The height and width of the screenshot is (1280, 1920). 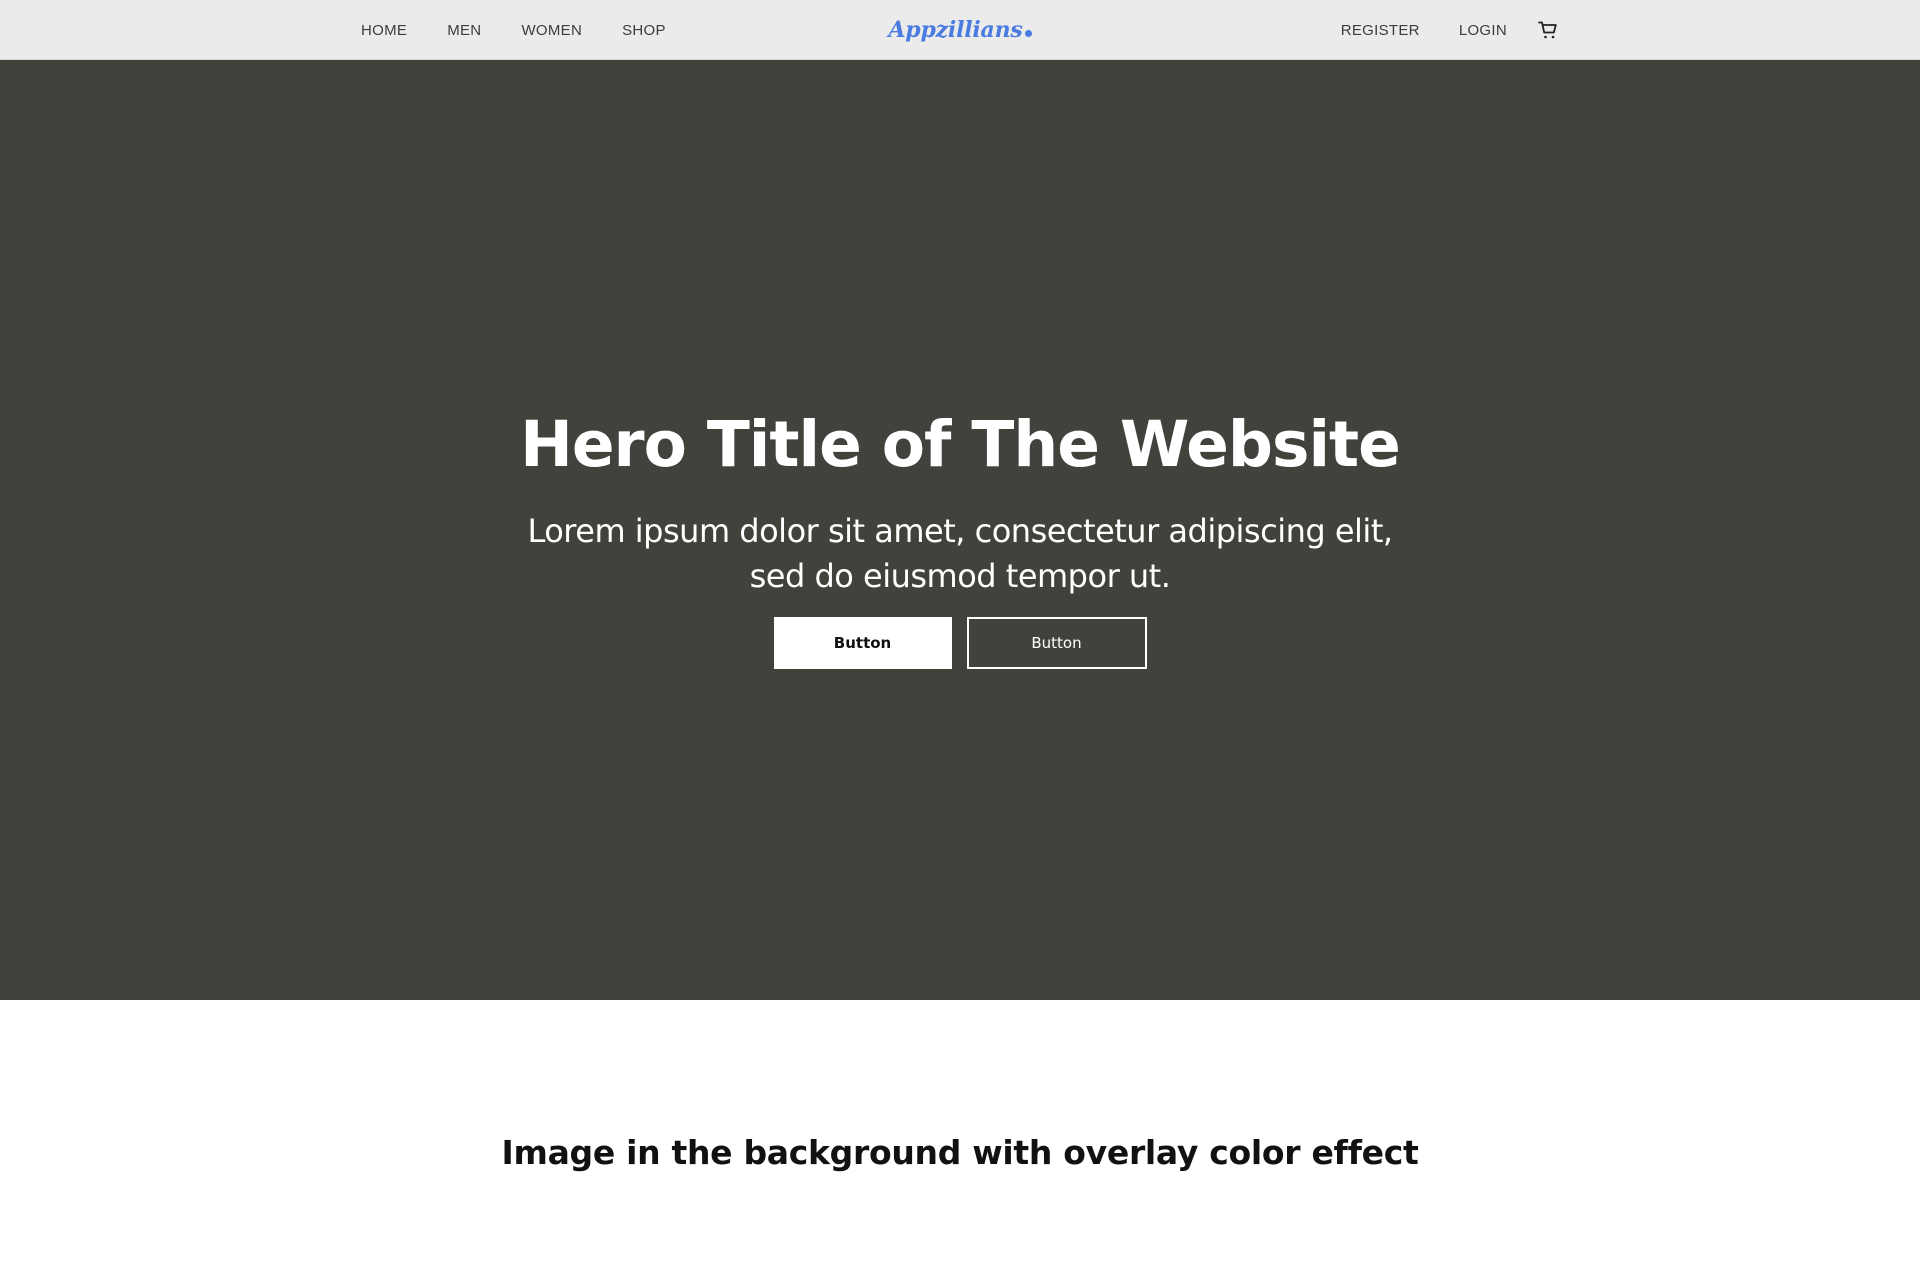 What do you see at coordinates (960, 643) in the screenshot?
I see `hero-buttons: Button Button` at bounding box center [960, 643].